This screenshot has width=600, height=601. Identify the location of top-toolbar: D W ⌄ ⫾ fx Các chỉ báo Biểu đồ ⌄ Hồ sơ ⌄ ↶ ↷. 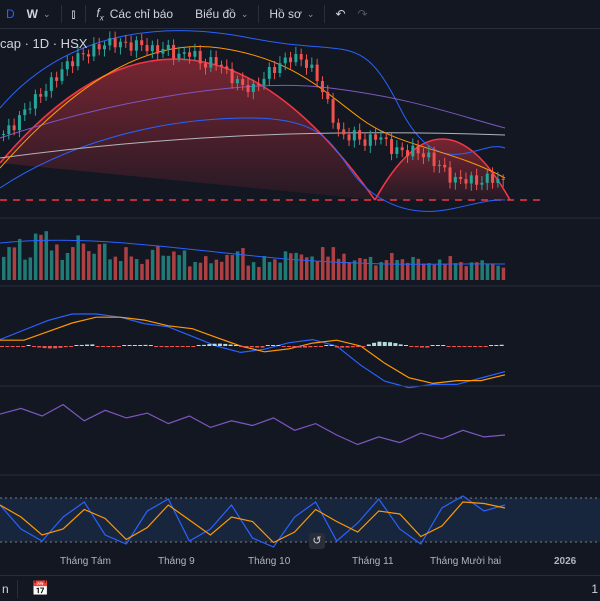
(300, 14).